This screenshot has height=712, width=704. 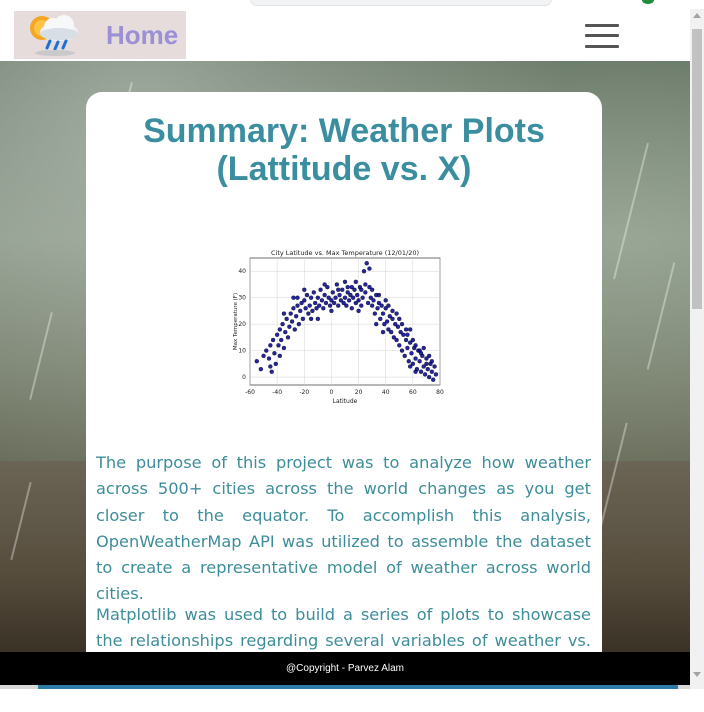 I want to click on hamburger-menu-icon, so click(x=602, y=36).